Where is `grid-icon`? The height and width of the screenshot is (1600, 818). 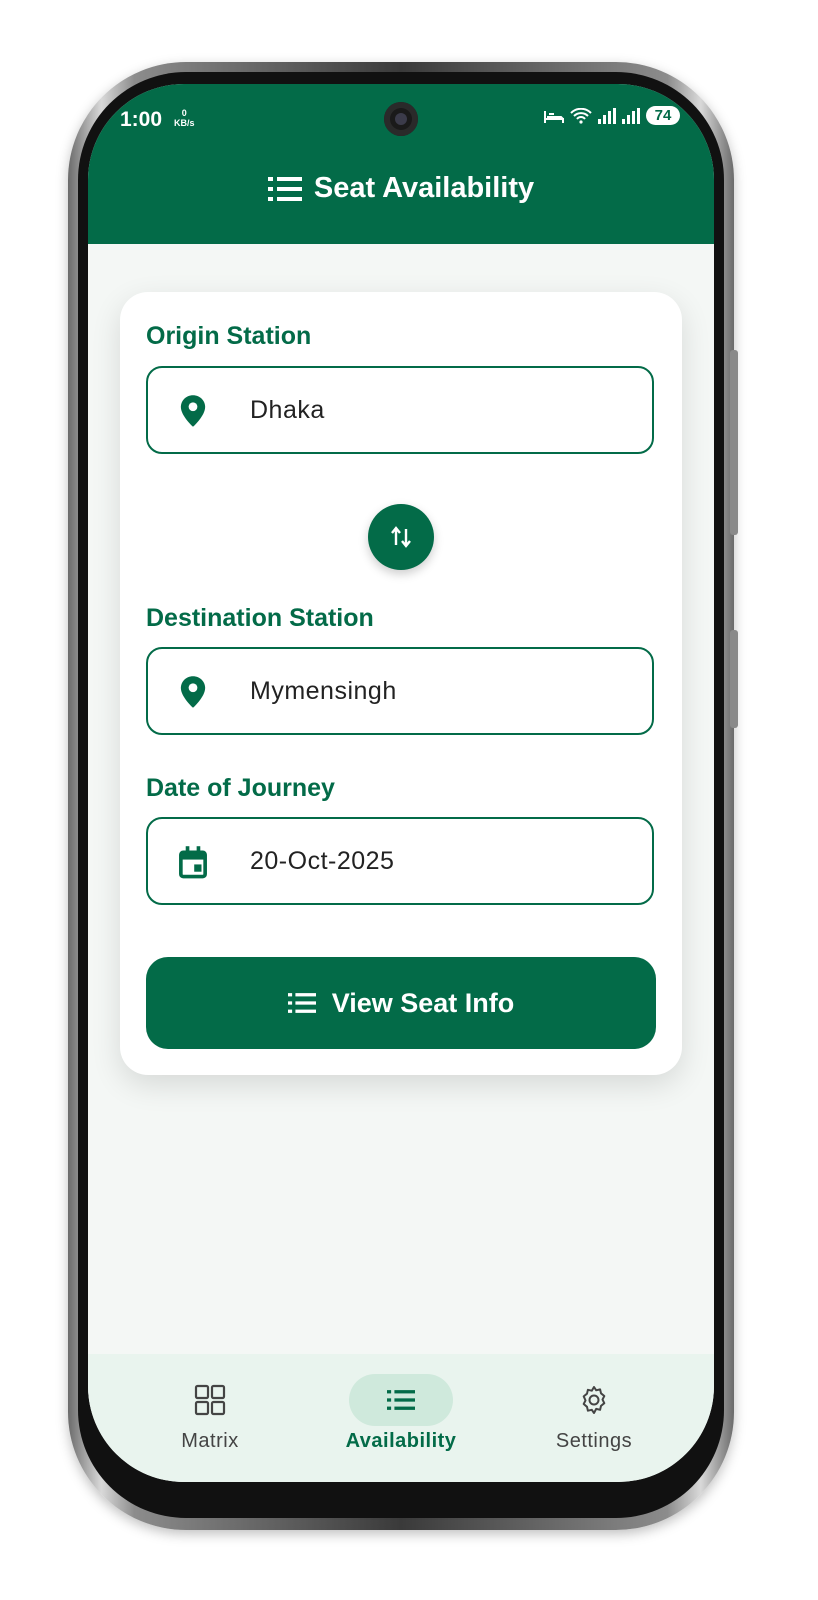 grid-icon is located at coordinates (210, 1400).